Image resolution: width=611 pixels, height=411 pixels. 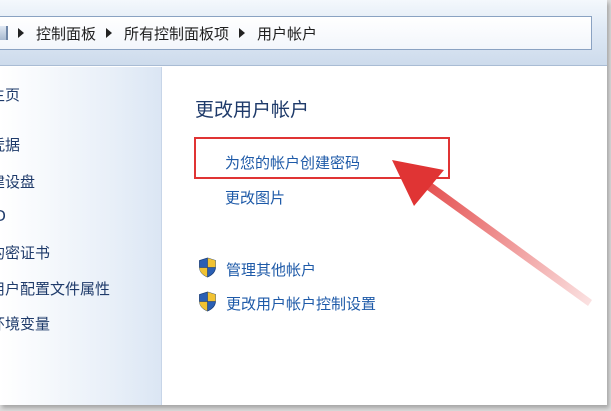 What do you see at coordinates (177, 33) in the screenshot?
I see `breadcrumb-label: 所有控制面板项` at bounding box center [177, 33].